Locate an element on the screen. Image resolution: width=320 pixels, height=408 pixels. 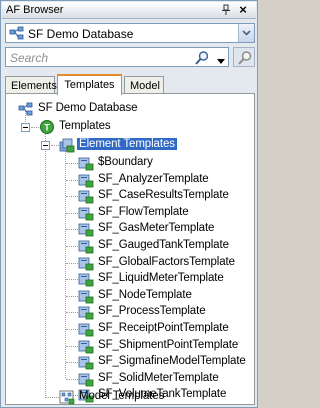
tab-templates: Templates is located at coordinates (89, 84).